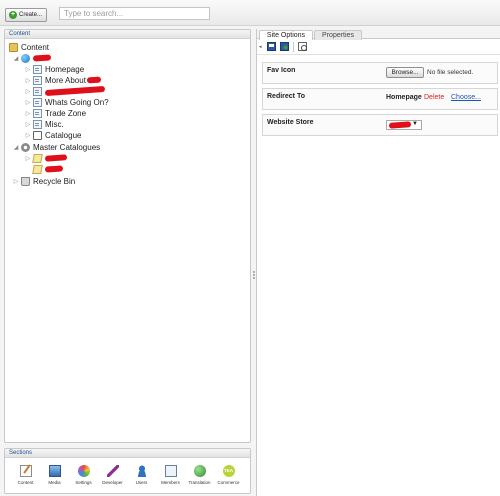 The width and height of the screenshot is (500, 496). Describe the element at coordinates (380, 73) in the screenshot. I see `property-fav-icon: Fav Icon Browse... No file selected.` at that location.